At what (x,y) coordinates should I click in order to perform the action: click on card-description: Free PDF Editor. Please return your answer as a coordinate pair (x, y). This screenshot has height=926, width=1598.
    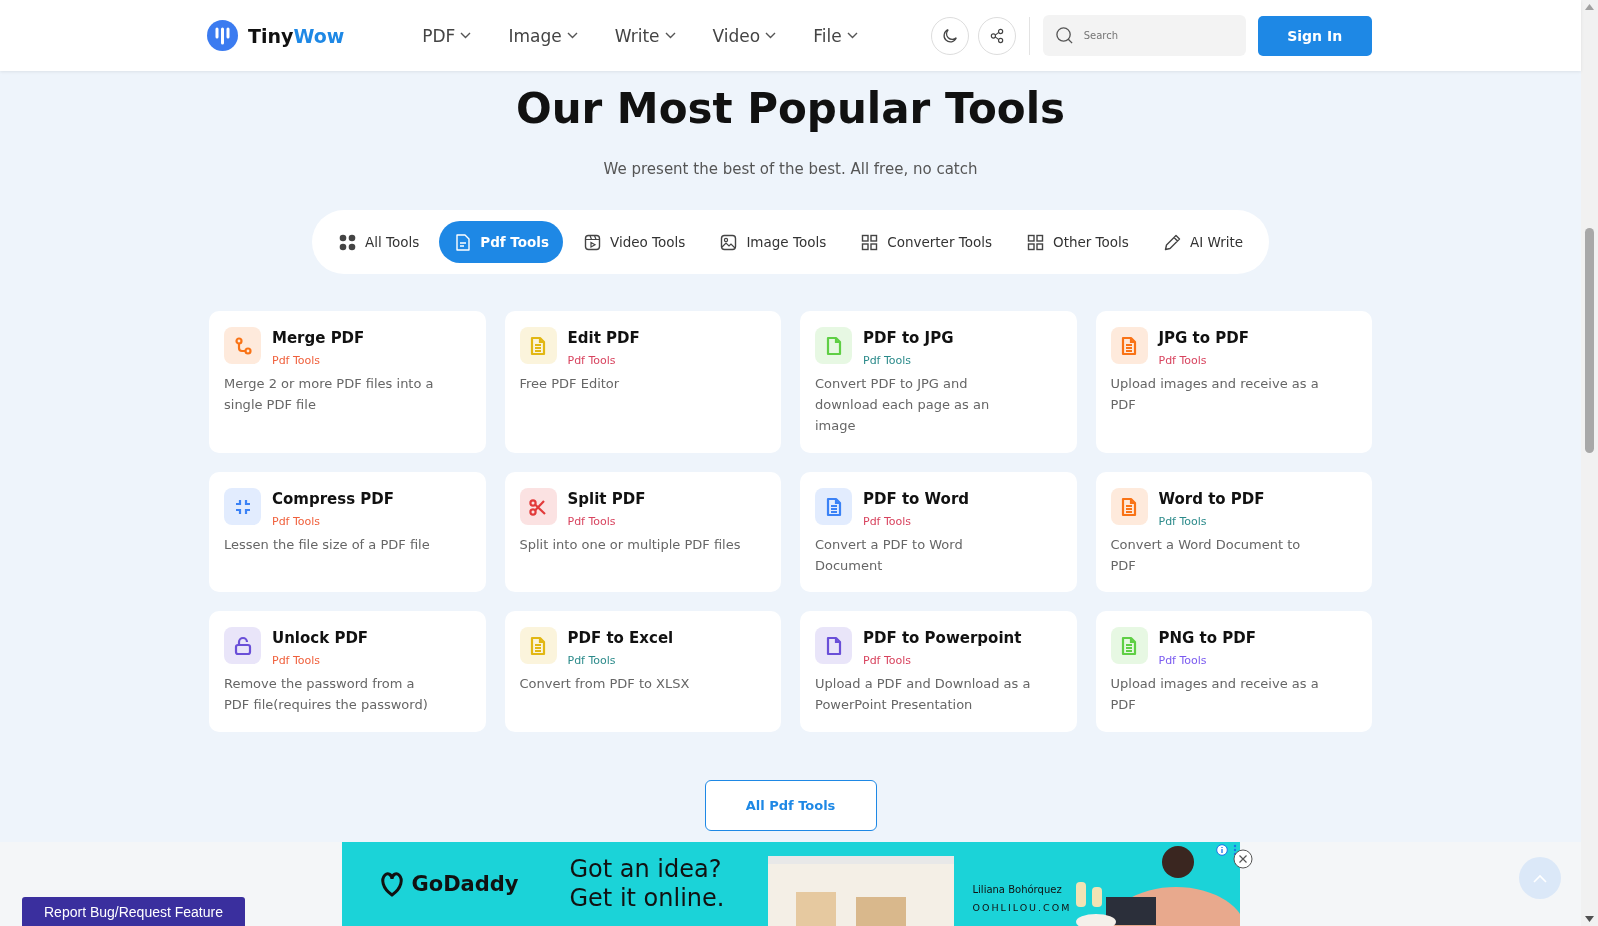
    Looking at the image, I should click on (570, 384).